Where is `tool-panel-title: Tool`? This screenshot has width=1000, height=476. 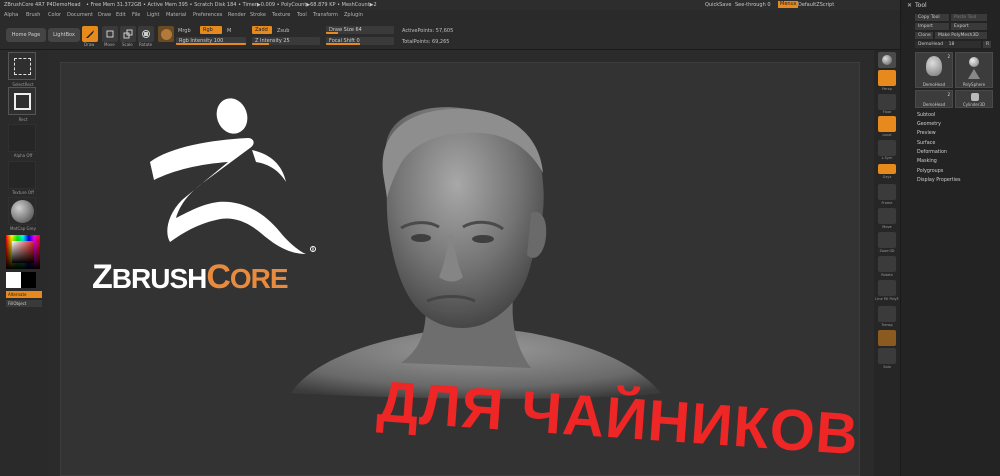
tool-panel-title: Tool is located at coordinates (921, 5).